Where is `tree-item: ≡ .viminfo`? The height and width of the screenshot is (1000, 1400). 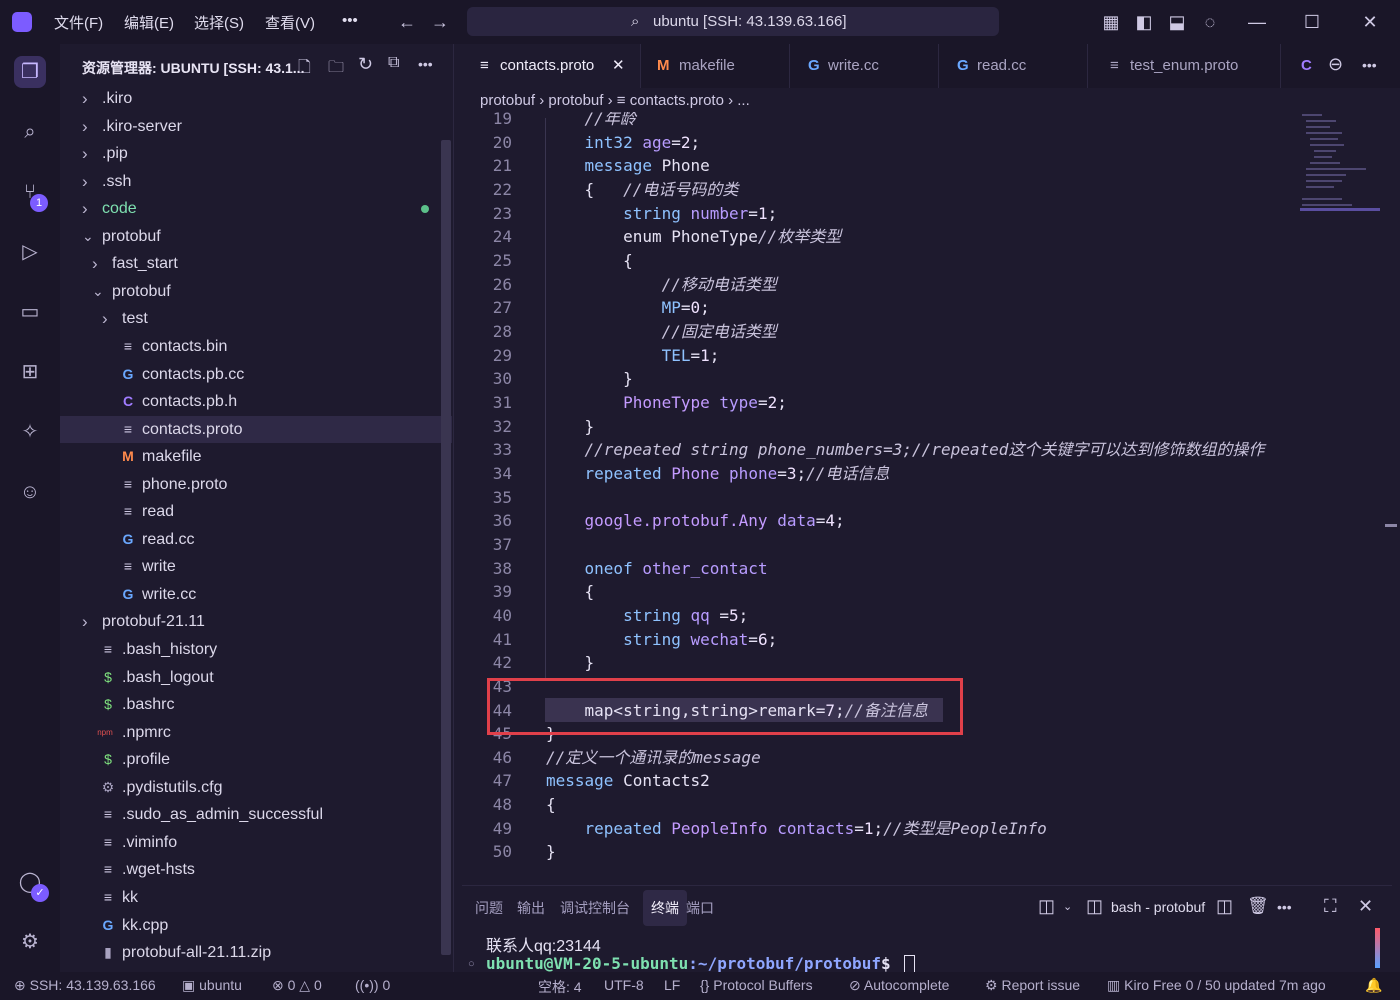
tree-item: ≡ .viminfo is located at coordinates (256, 842).